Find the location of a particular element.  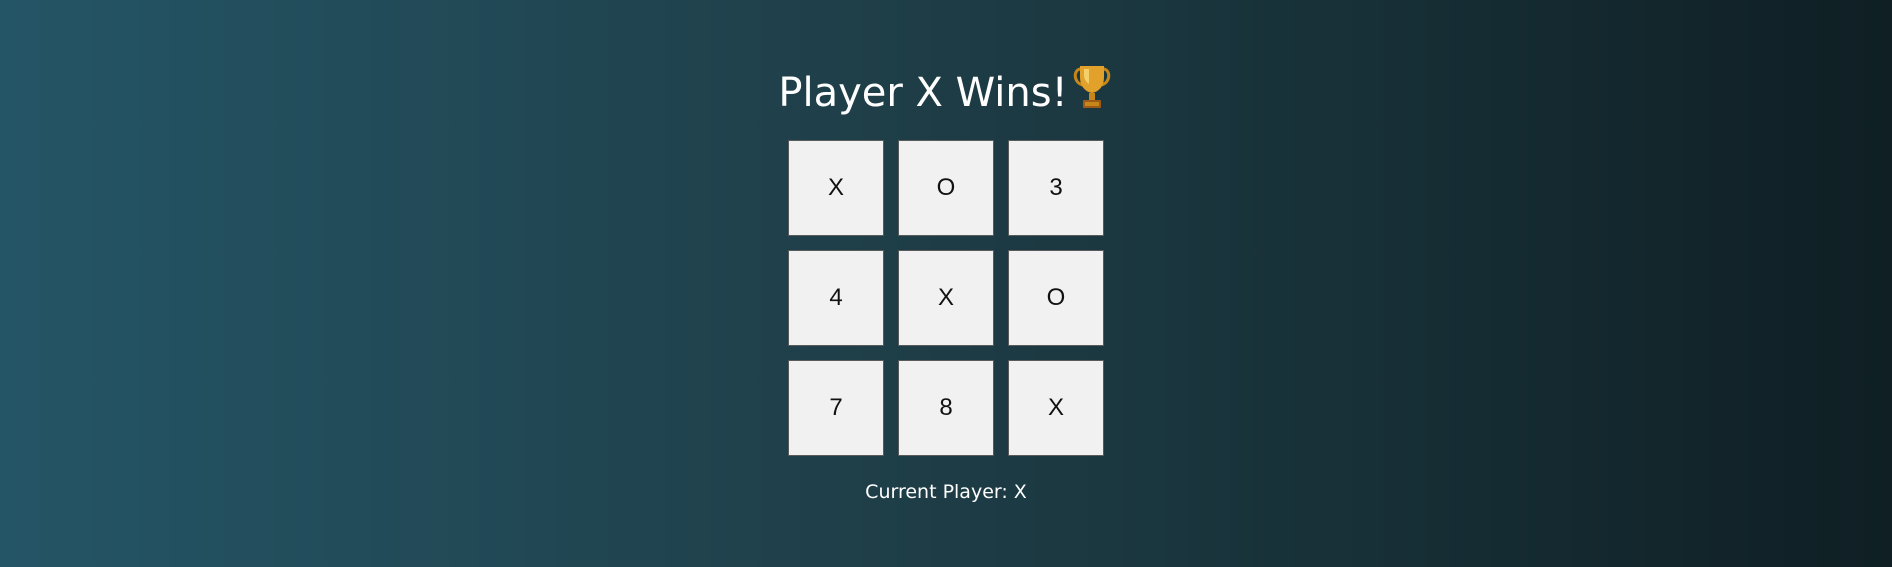

board-cell-2: O is located at coordinates (946, 188).